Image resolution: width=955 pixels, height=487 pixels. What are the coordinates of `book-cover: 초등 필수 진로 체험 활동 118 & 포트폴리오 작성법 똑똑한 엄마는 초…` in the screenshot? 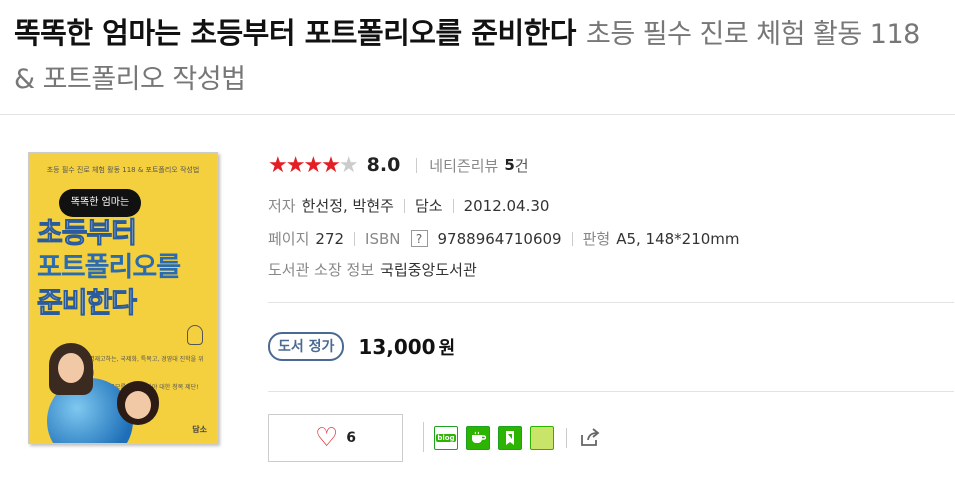 It's located at (123, 298).